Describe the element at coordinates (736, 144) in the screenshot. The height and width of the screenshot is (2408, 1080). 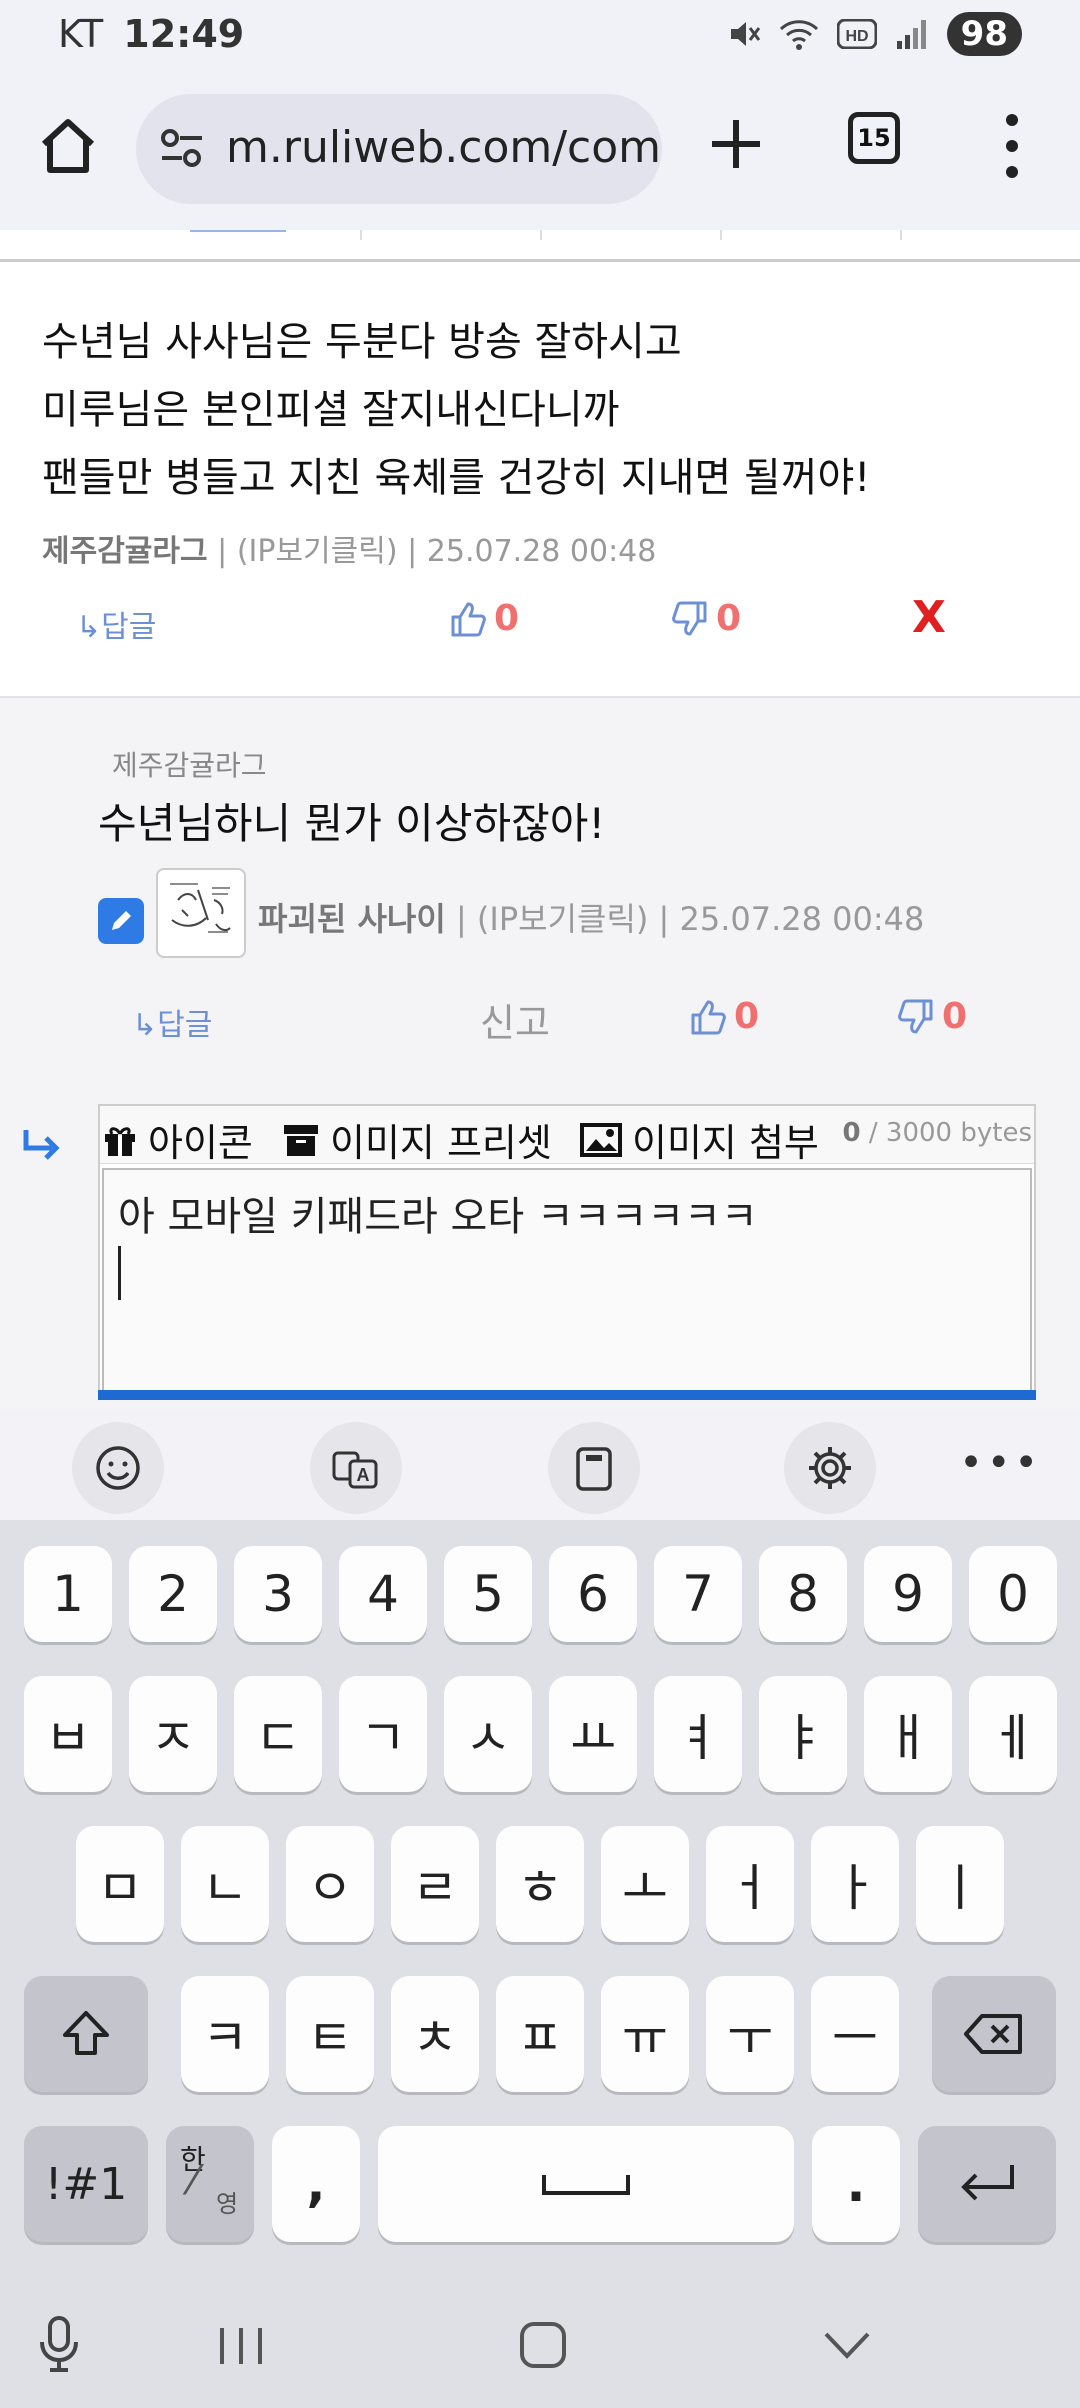
I see `new-tab-icon` at that location.